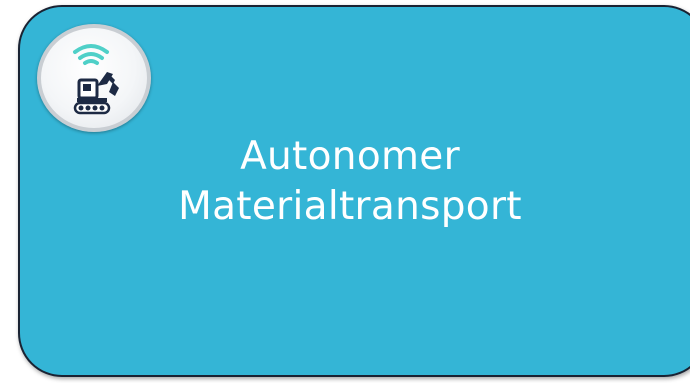  I want to click on autonomous-excavator-badge, so click(94, 78).